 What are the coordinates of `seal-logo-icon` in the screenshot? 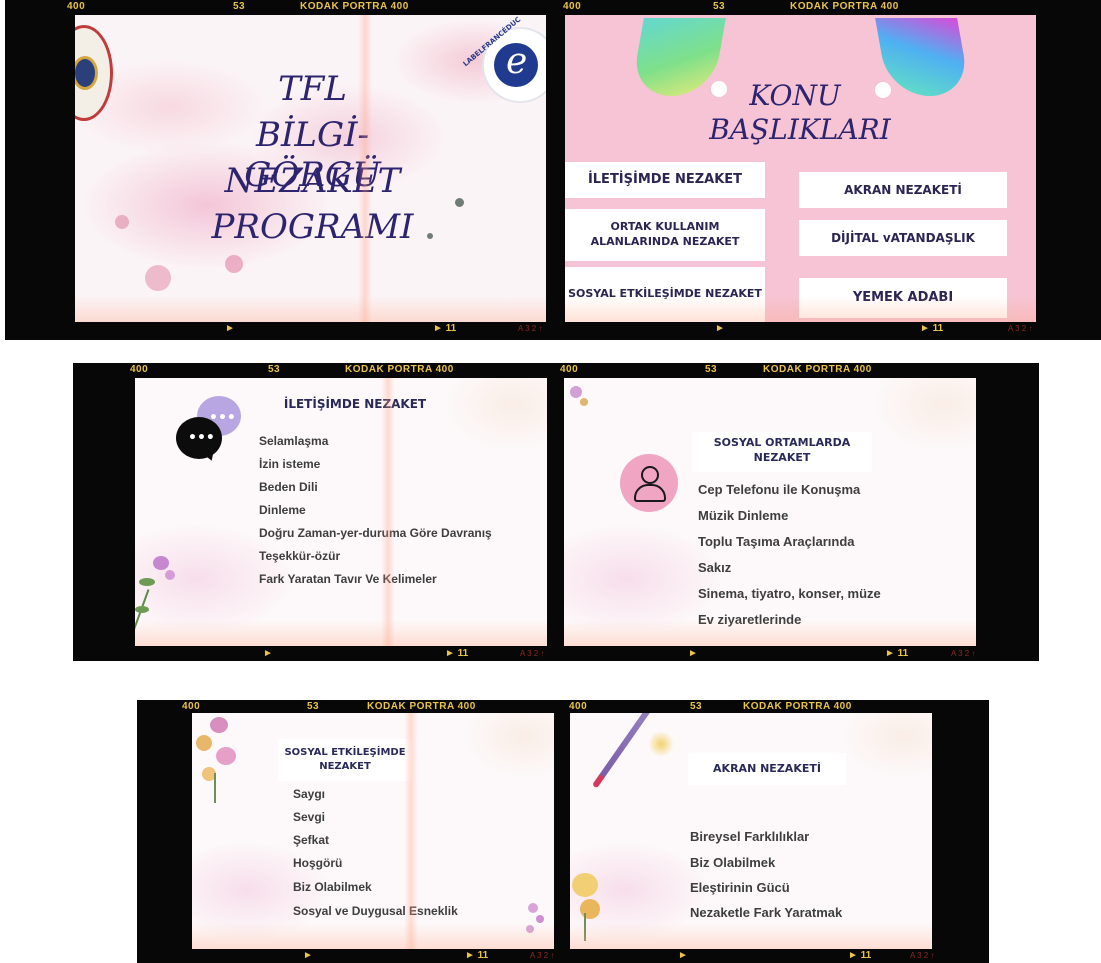 It's located at (94, 73).